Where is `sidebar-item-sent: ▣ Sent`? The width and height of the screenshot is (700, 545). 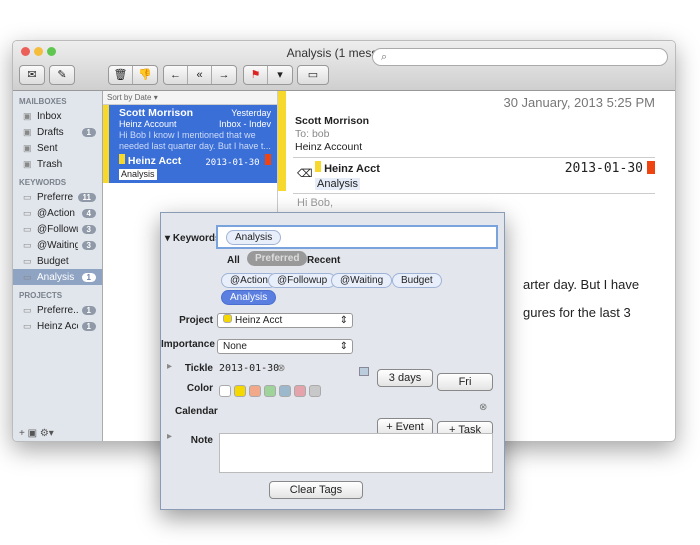
sidebar-item-sent: ▣ Sent is located at coordinates (57, 148).